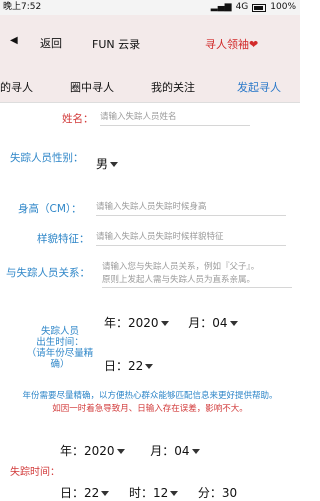 Image resolution: width=320 pixels, height=501 pixels. I want to click on tab-my-following: 我的关注, so click(173, 87).